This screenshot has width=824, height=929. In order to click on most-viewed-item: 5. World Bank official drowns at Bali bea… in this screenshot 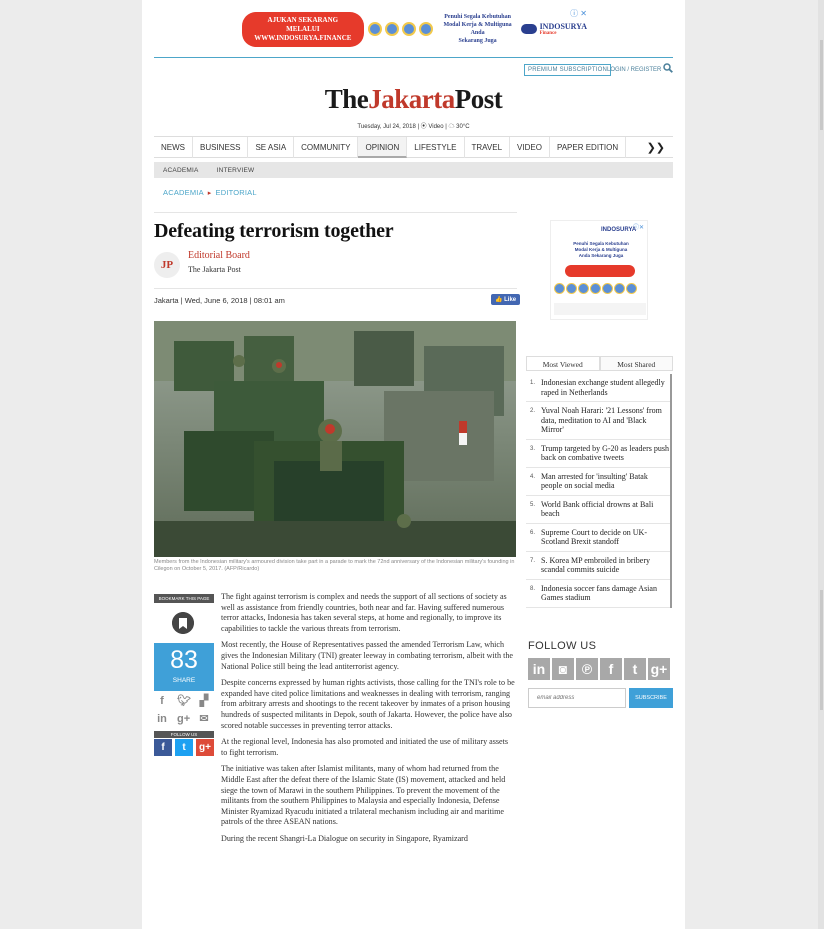, I will do `click(598, 510)`.